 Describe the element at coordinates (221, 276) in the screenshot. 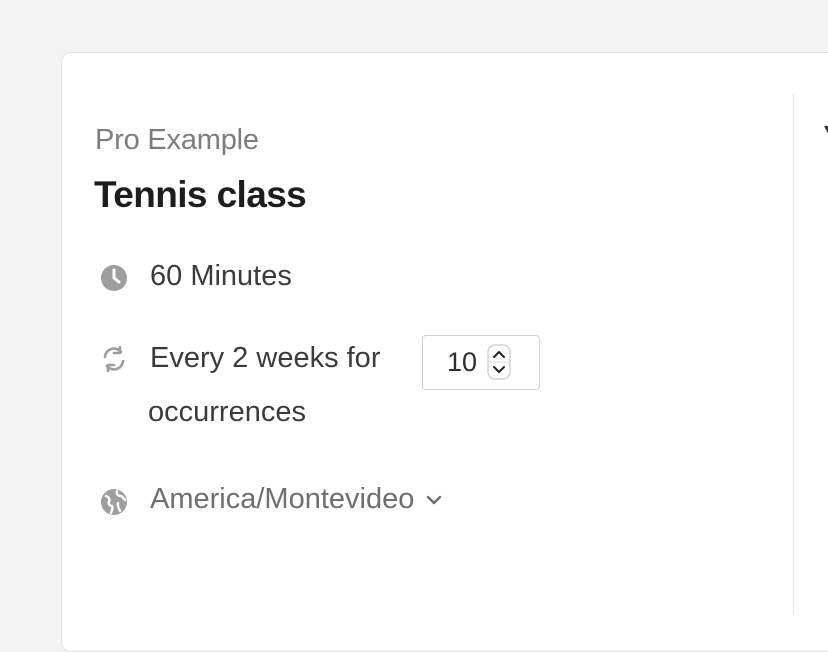

I see `duration-text: 60 Minutes` at that location.